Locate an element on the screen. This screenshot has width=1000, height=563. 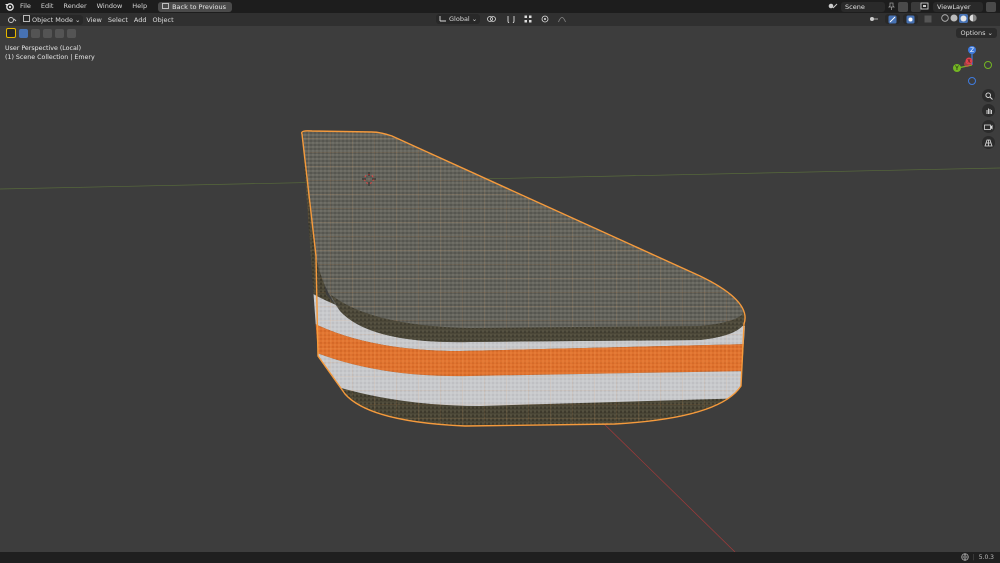
scene-selector: Scene is located at coordinates (874, 6).